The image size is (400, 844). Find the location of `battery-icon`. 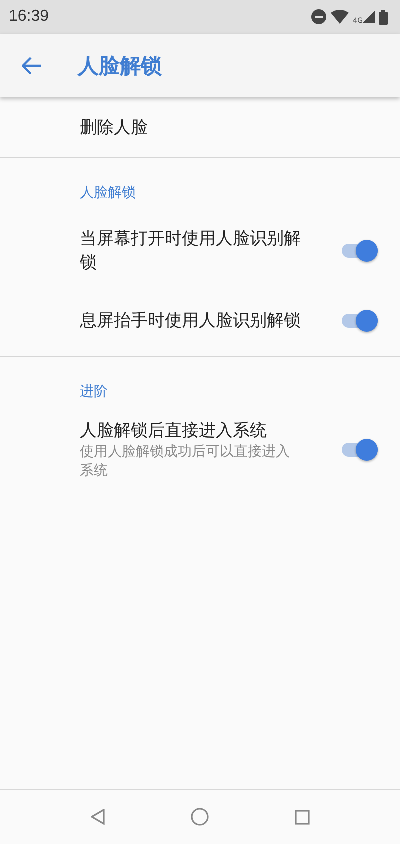

battery-icon is located at coordinates (383, 17).